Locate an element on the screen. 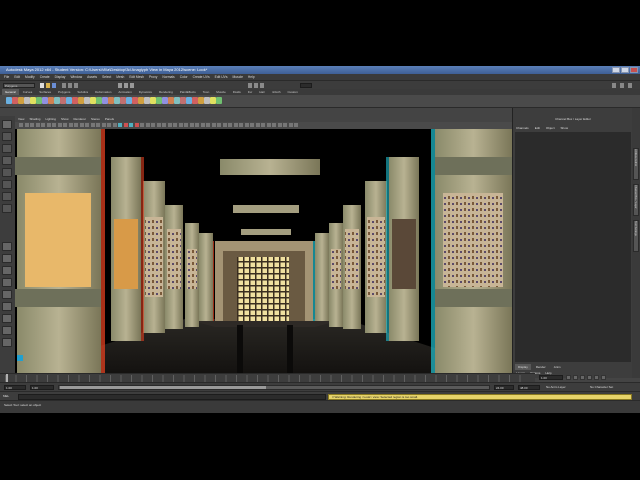 The height and width of the screenshot is (480, 640). grid-icon is located at coordinates (43, 125).